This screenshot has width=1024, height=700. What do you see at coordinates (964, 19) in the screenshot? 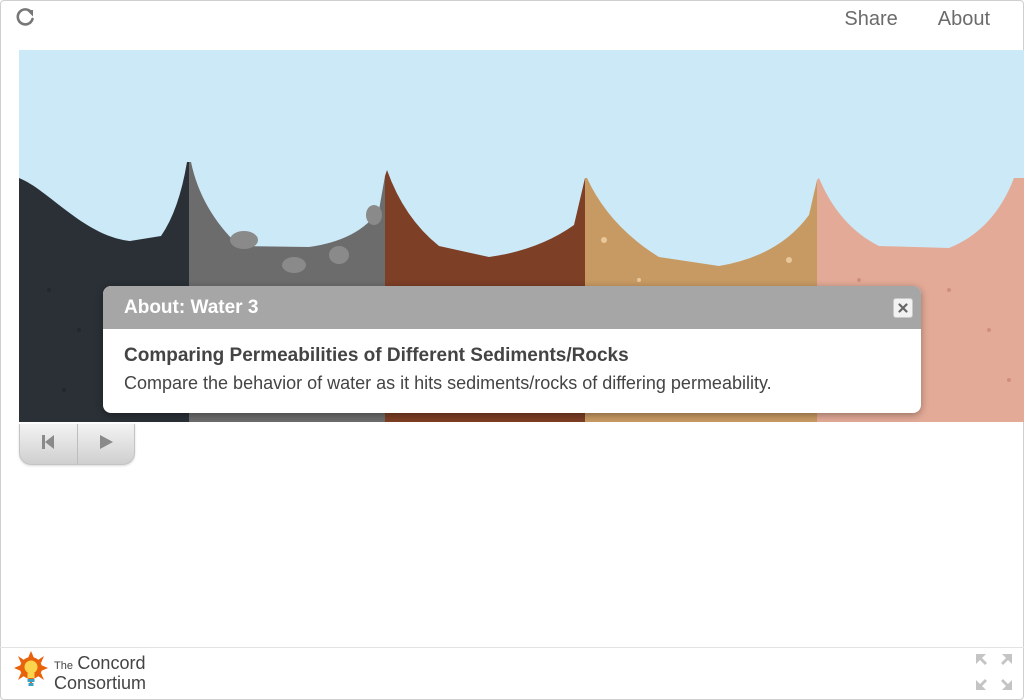
I see `about-link: About` at bounding box center [964, 19].